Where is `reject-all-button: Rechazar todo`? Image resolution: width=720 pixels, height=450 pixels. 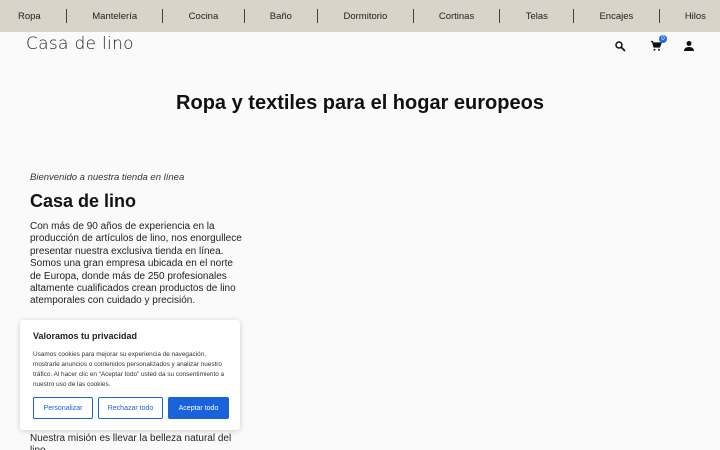 reject-all-button: Rechazar todo is located at coordinates (130, 408).